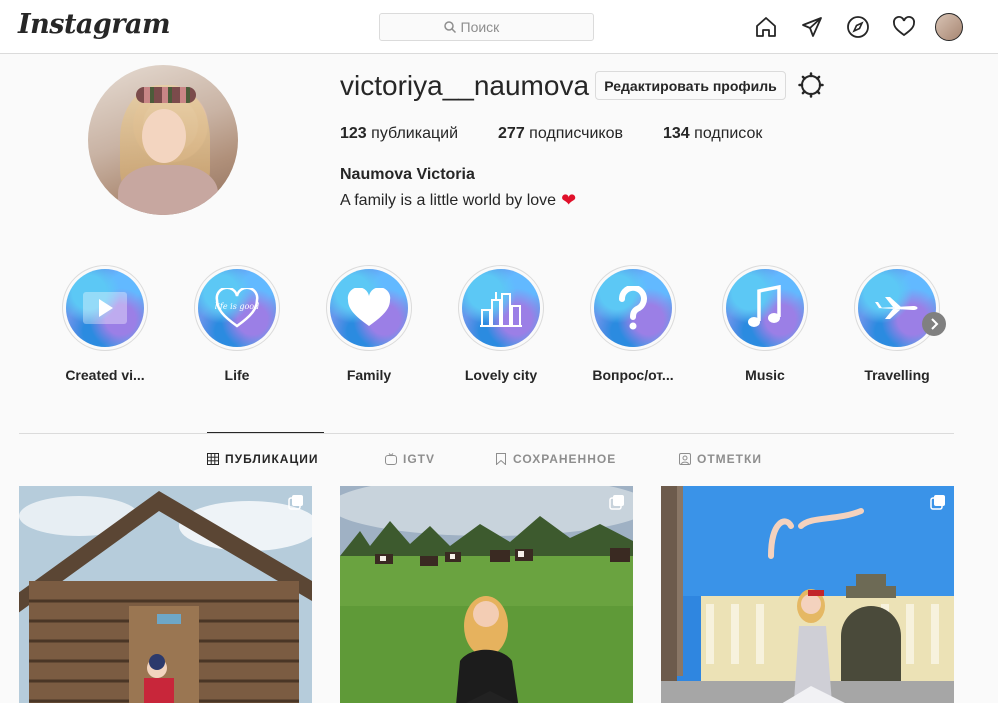 The image size is (998, 703). Describe the element at coordinates (272, 459) in the screenshot. I see `tab-label: ПУБЛИКАЦИИ` at that location.